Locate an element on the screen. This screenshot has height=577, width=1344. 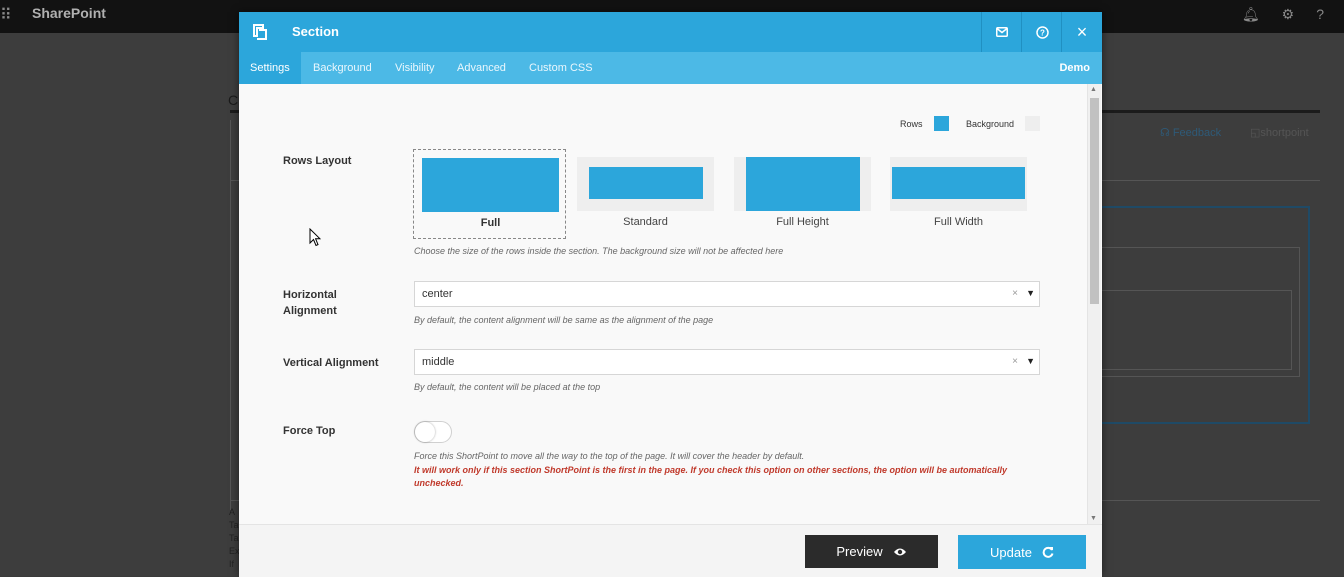
sharepoint-brand: SharePoint is located at coordinates (69, 13).